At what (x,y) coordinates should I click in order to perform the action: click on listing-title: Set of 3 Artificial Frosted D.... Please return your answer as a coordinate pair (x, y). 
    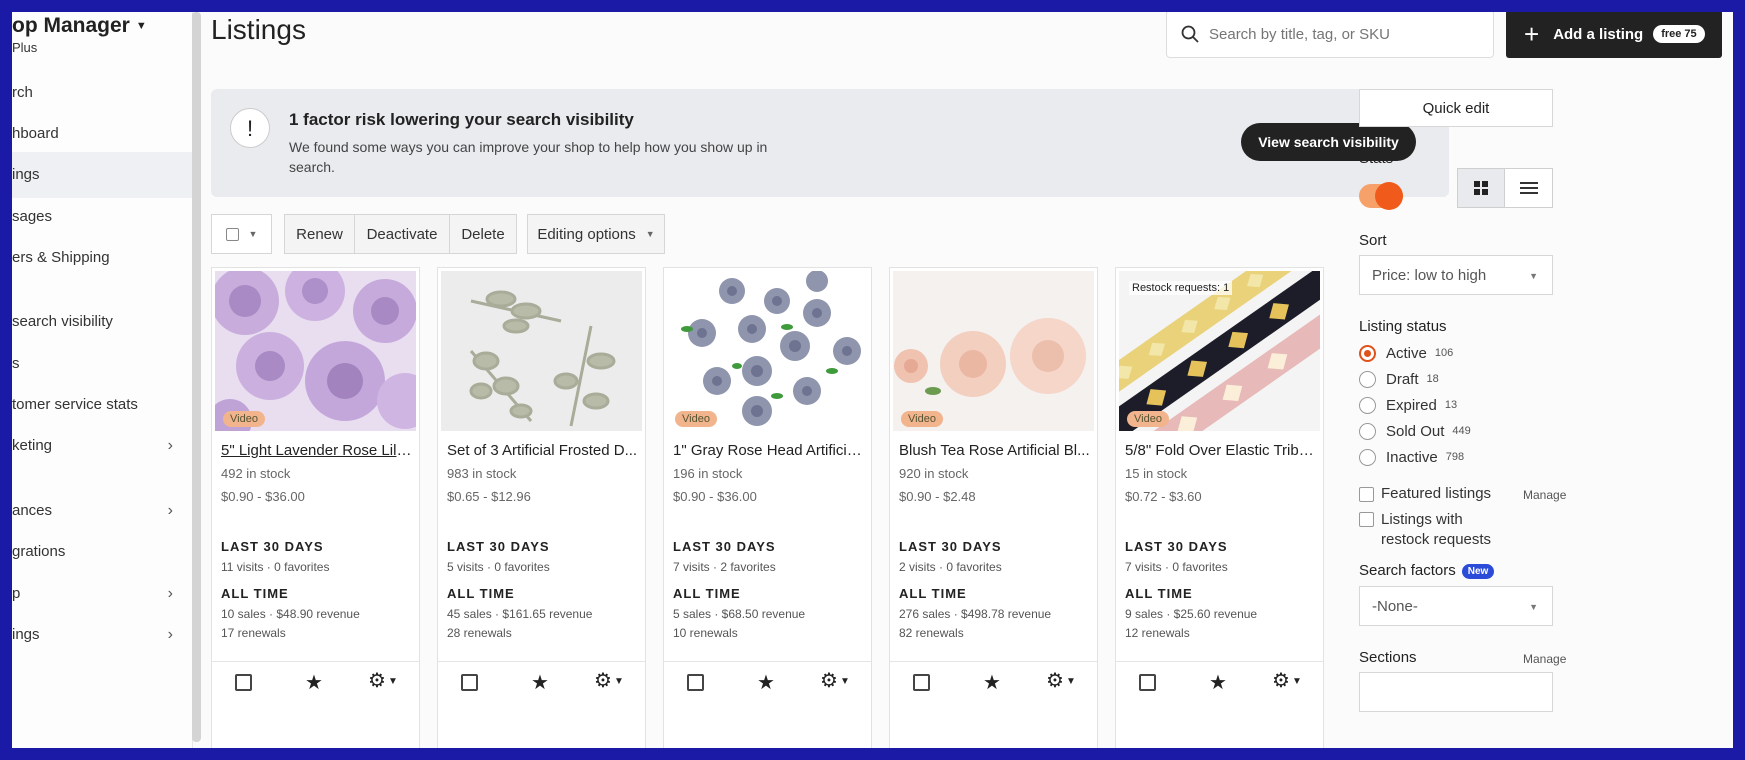
    Looking at the image, I should click on (543, 450).